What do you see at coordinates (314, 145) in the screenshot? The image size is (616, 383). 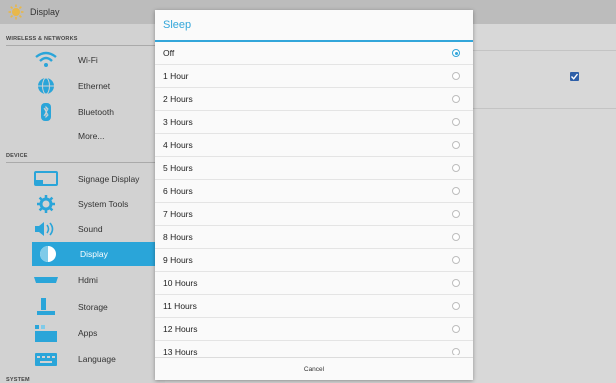 I see `sleep-option-4-hours: 4 Hours` at bounding box center [314, 145].